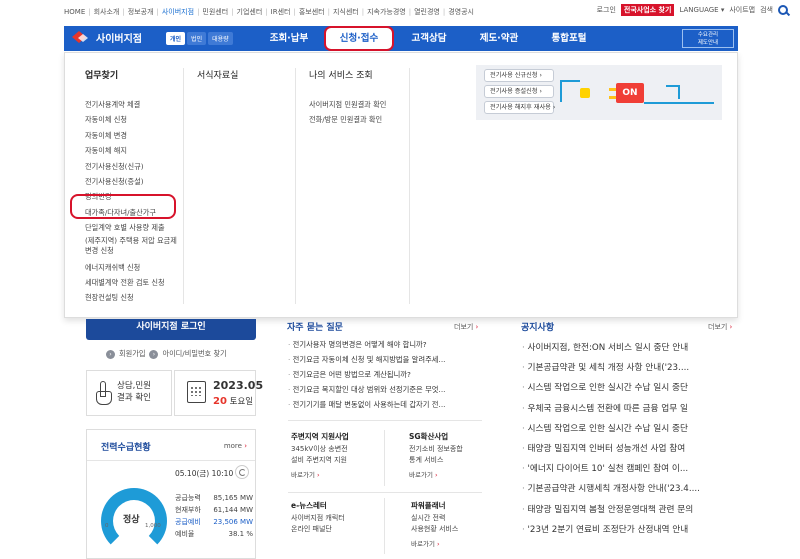 The image size is (800, 559). I want to click on hand-pointer-icon, so click(103, 393).